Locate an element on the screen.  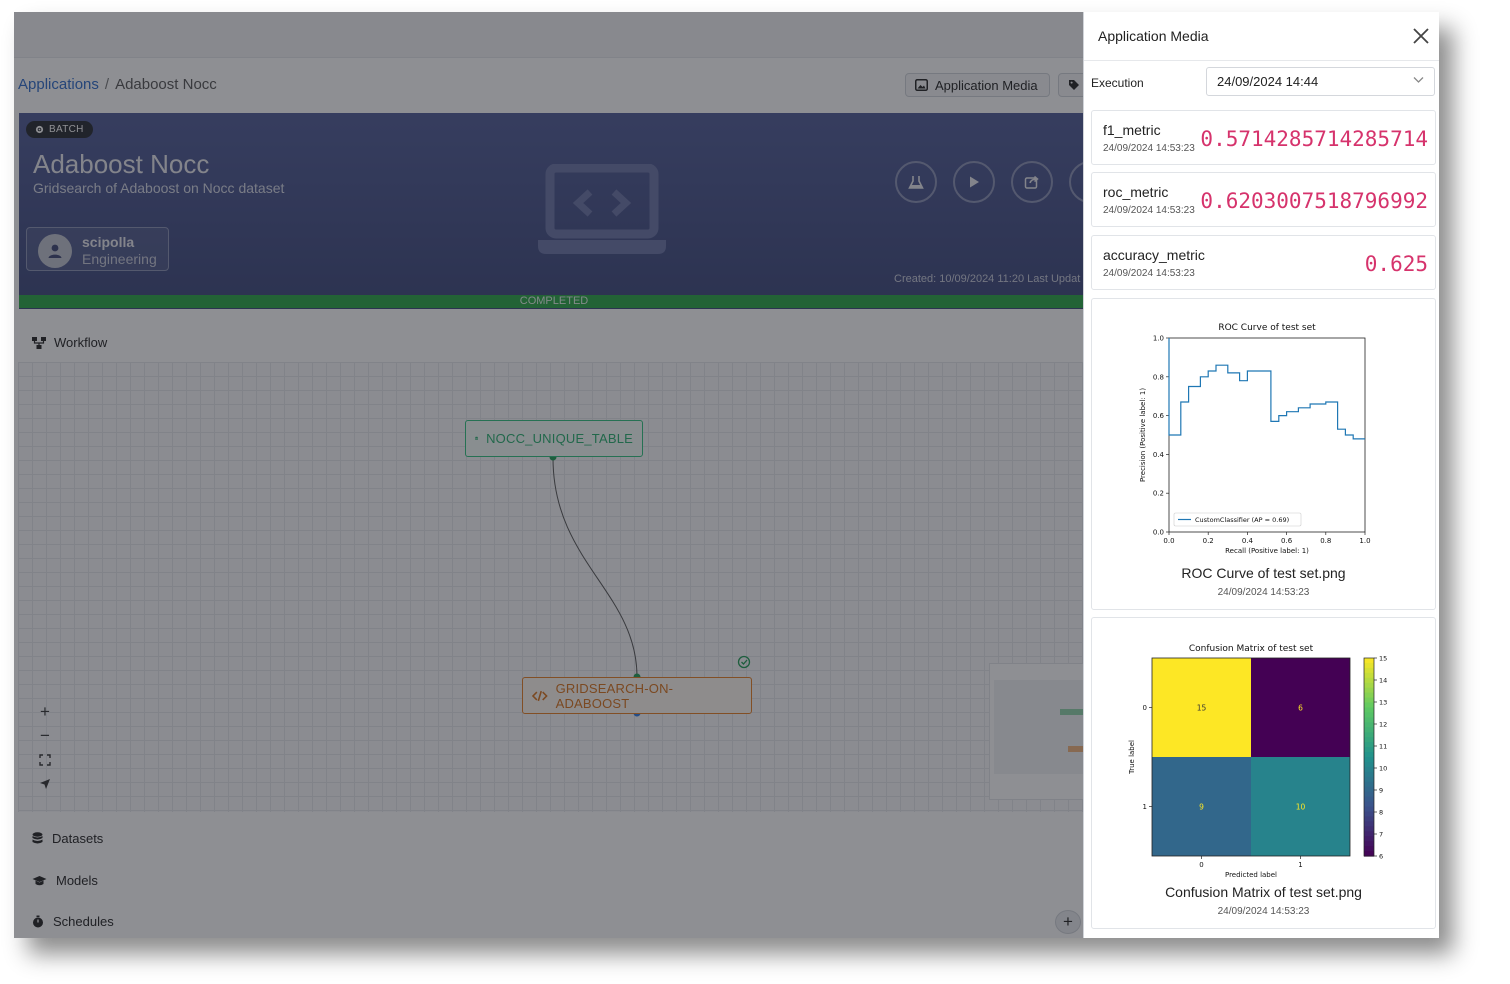
chart-title: ROC Curve of test set is located at coordinates (1267, 328).